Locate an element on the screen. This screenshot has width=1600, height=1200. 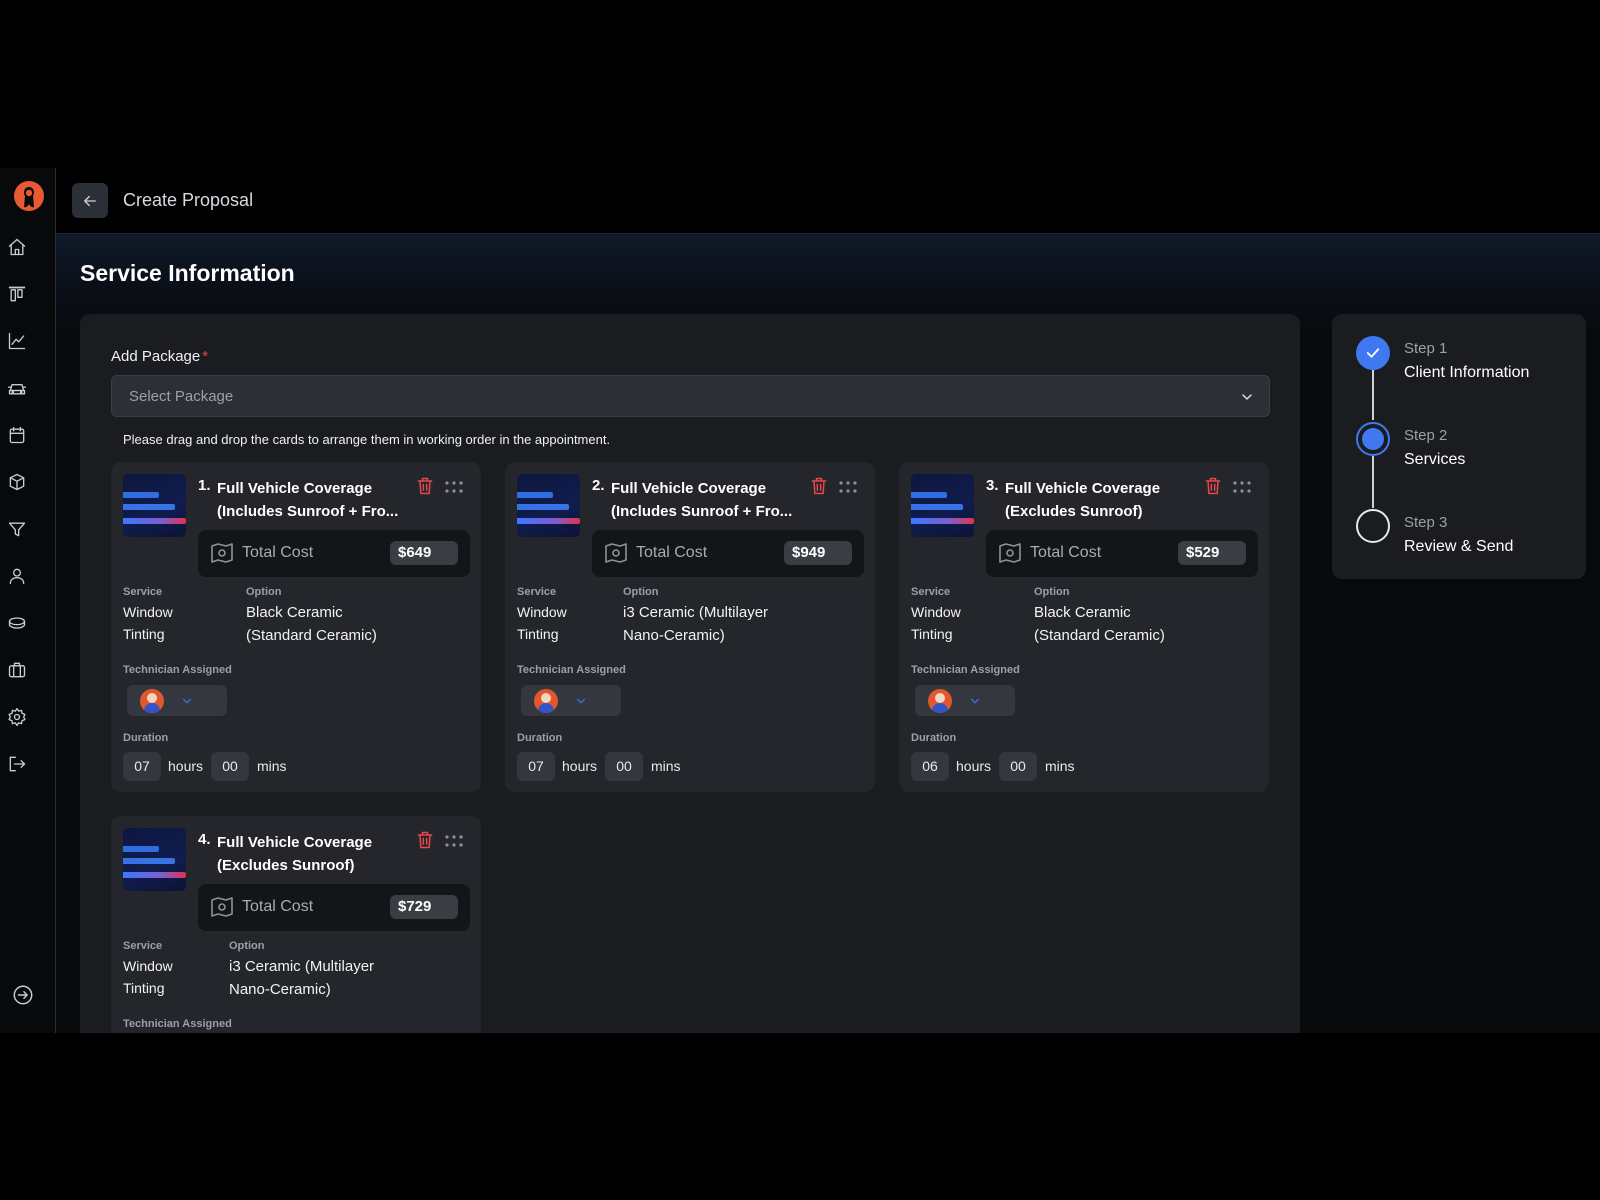
step-2-name: Services is located at coordinates (1434, 460).